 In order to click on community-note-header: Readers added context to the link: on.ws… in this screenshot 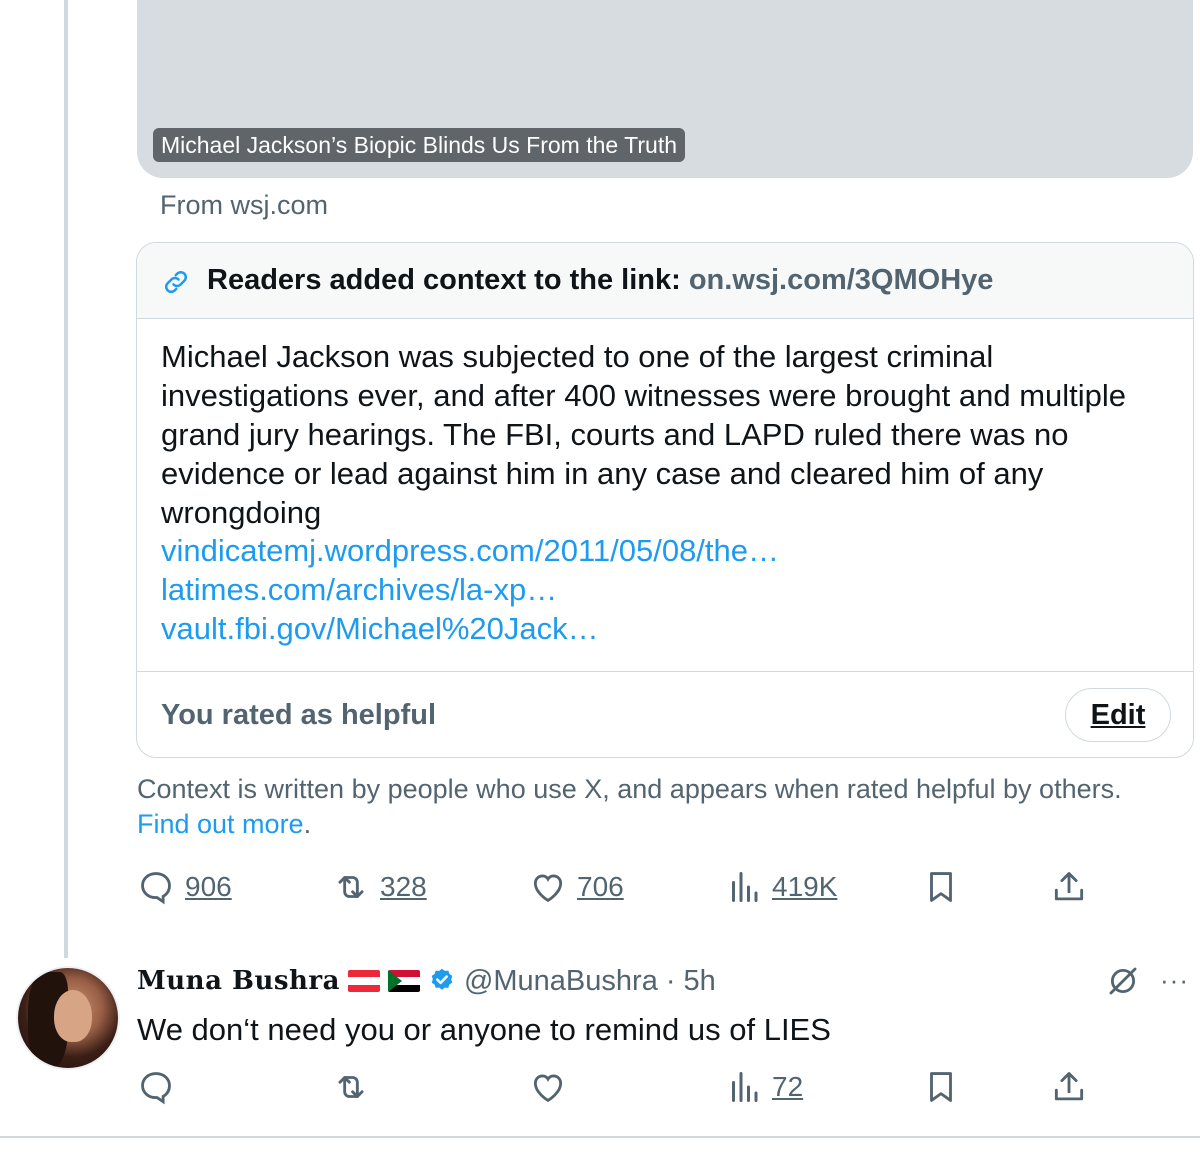, I will do `click(665, 281)`.